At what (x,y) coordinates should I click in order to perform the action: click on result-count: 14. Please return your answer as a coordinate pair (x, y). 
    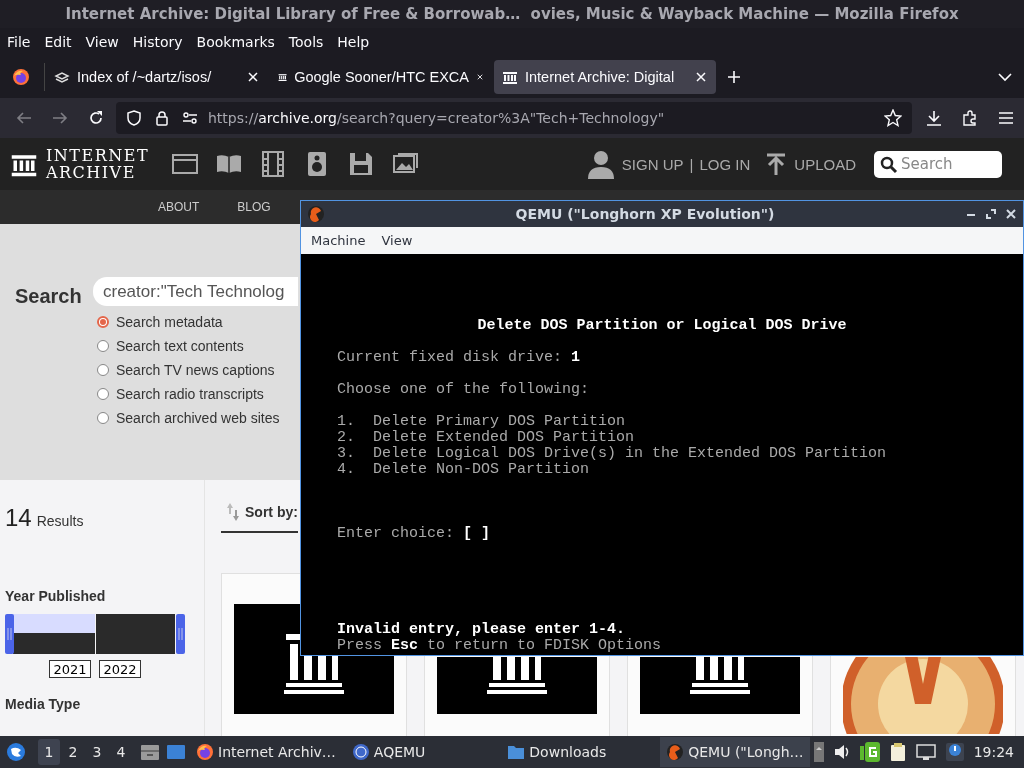
    Looking at the image, I should click on (18, 518).